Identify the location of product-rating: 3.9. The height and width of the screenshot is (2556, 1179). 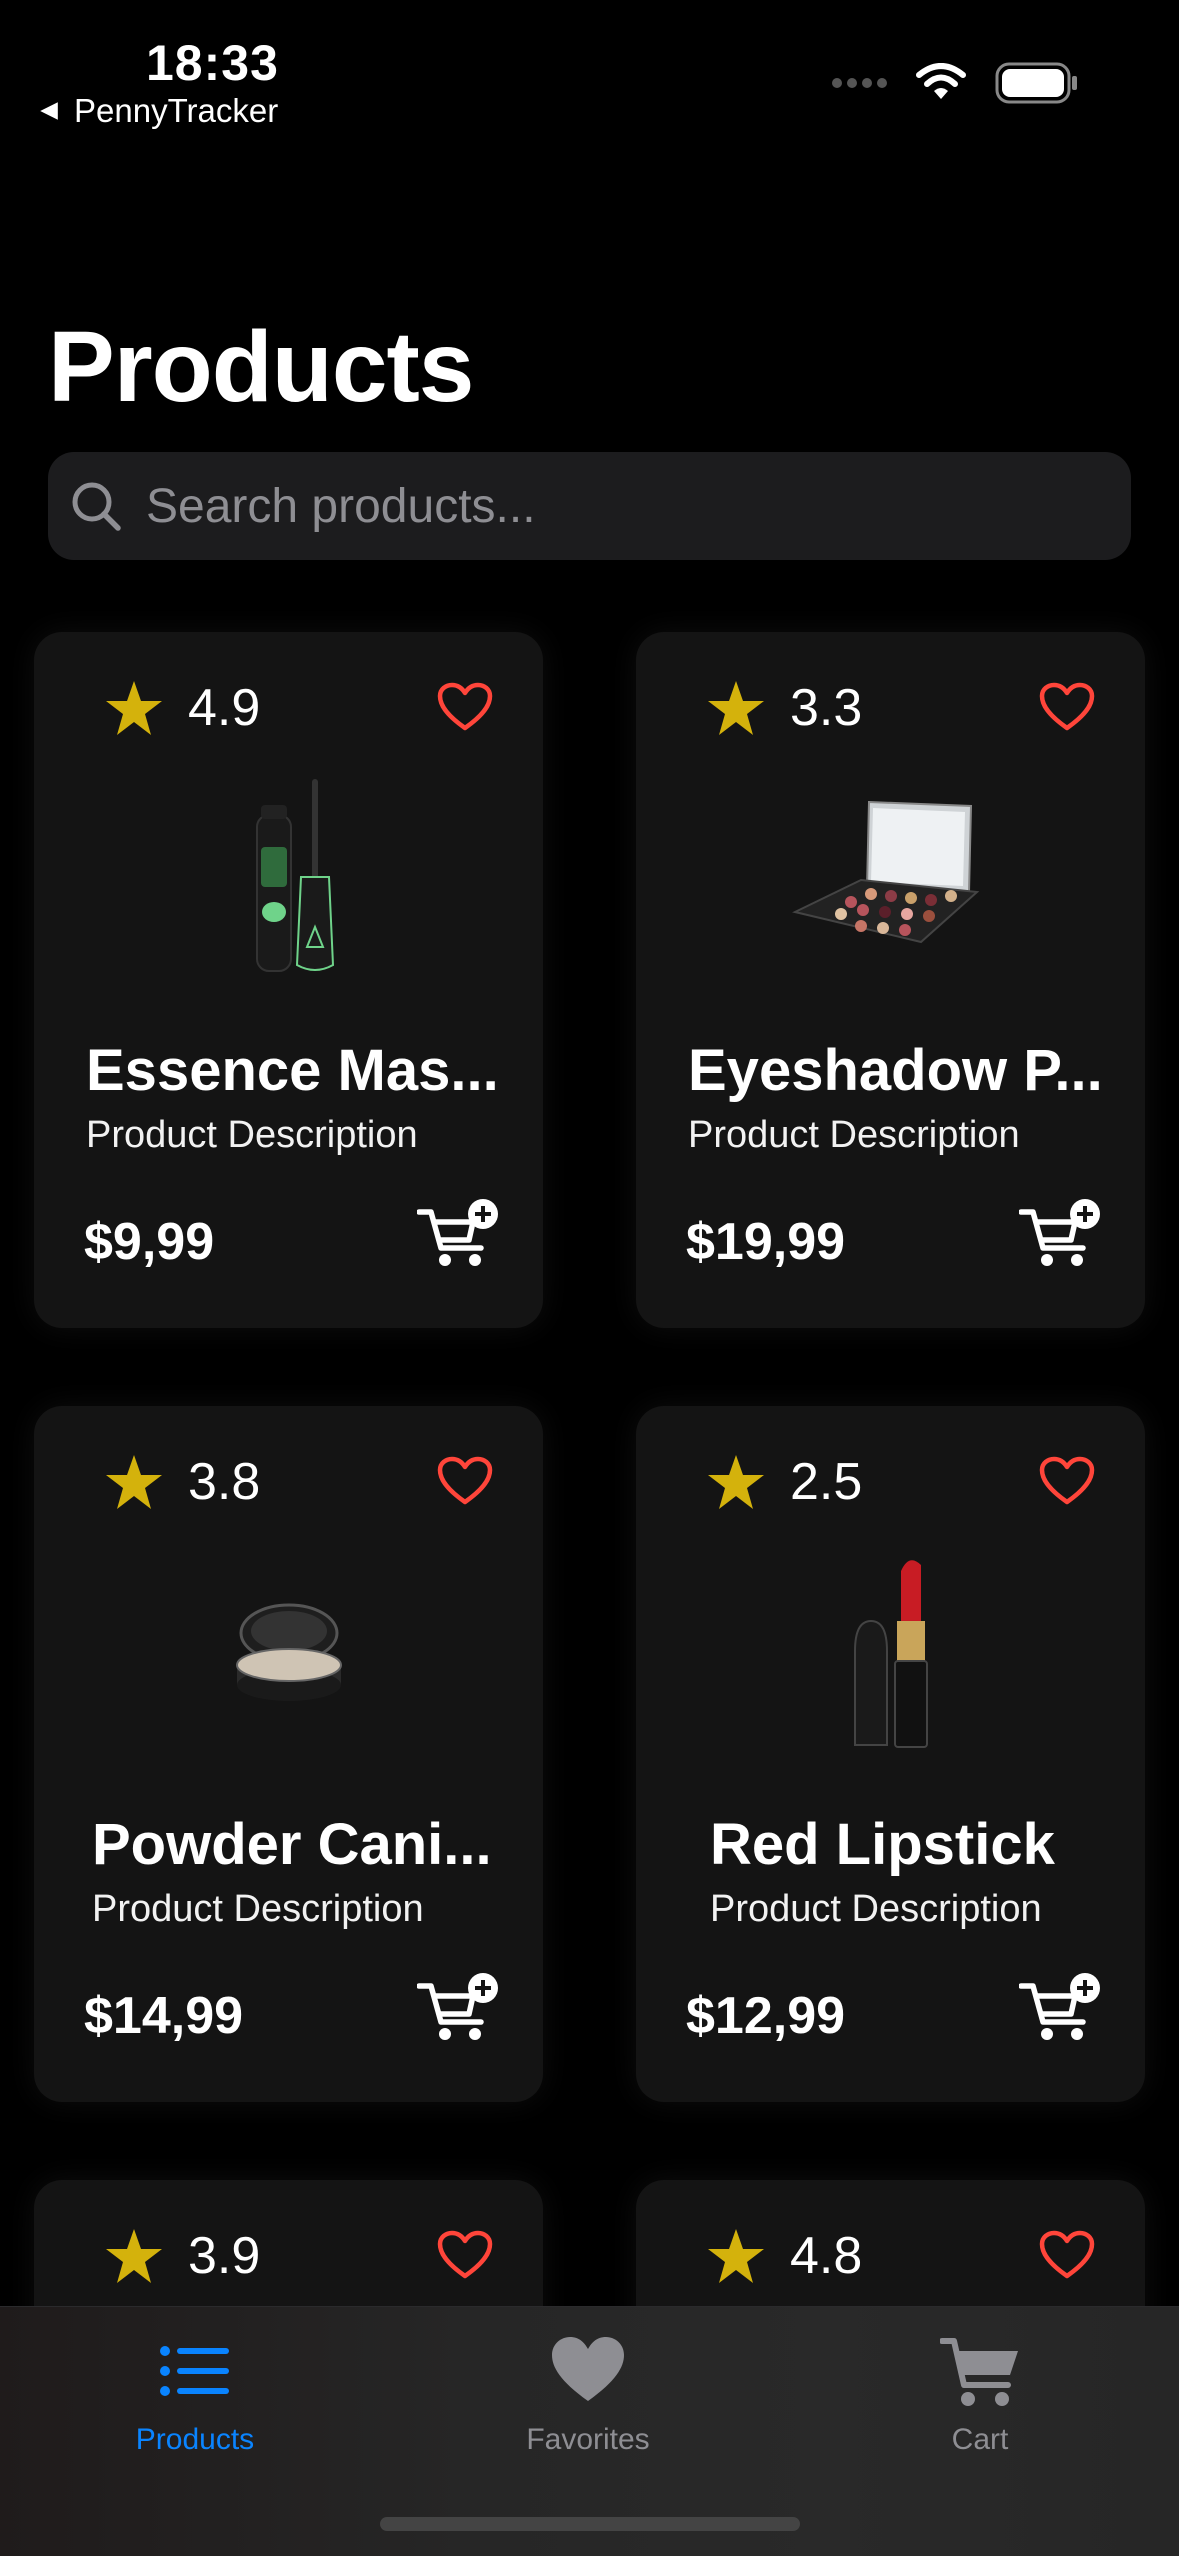
(182, 2256).